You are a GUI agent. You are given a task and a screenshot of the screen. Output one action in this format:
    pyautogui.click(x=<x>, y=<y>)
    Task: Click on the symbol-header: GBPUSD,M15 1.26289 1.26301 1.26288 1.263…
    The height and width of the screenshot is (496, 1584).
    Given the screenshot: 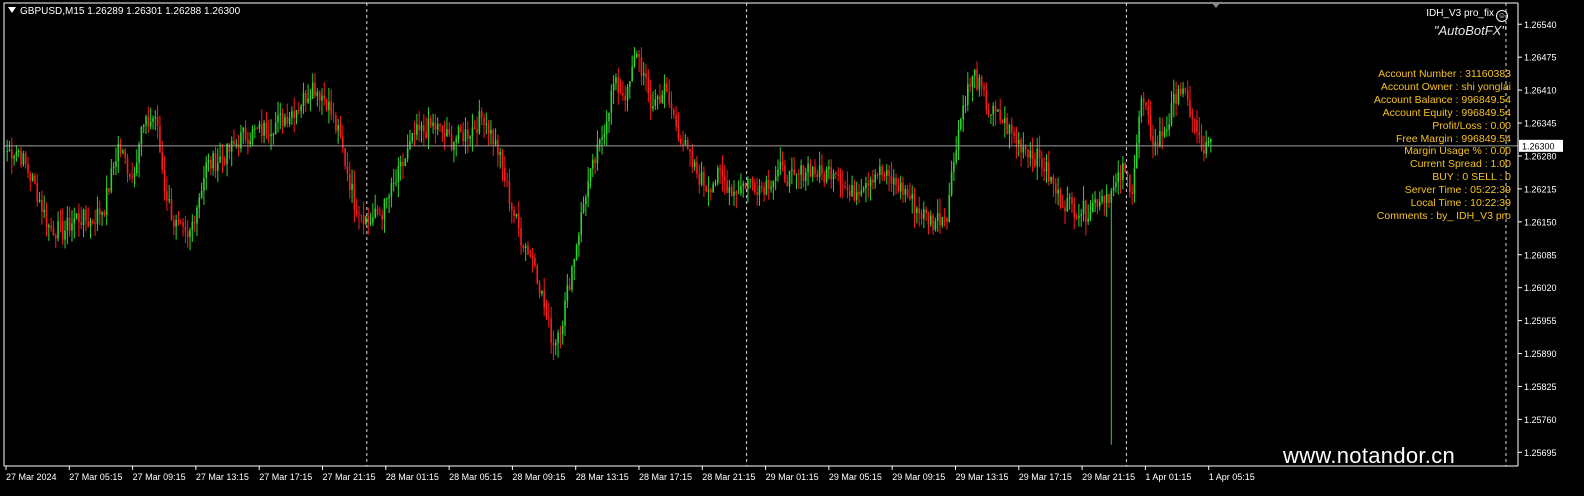 What is the action you would take?
    pyautogui.click(x=124, y=11)
    